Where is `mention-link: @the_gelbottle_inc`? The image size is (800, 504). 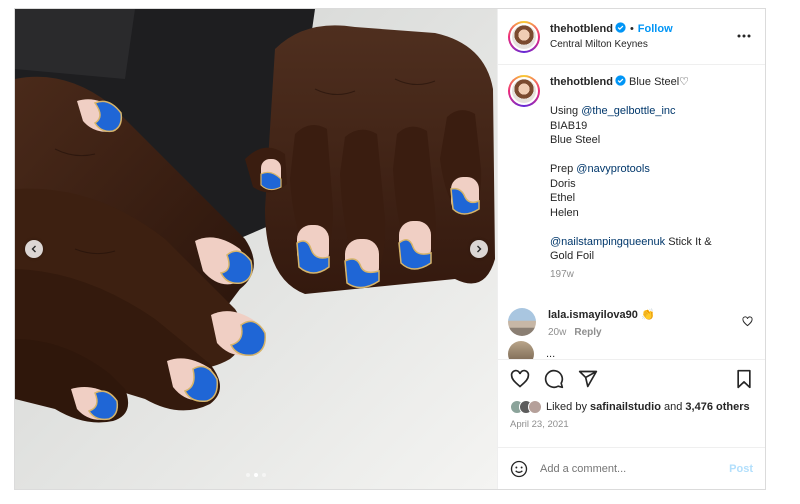 mention-link: @the_gelbottle_inc is located at coordinates (628, 111).